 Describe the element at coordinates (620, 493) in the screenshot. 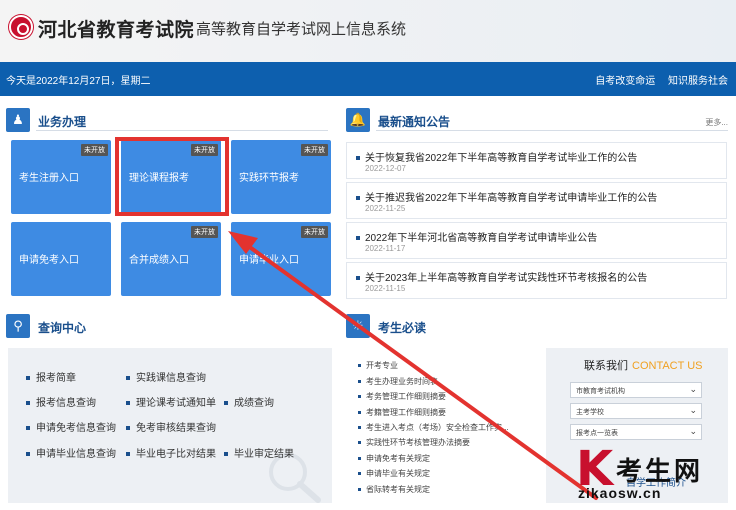

I see `watermark-url: zikaosw.cn` at that location.